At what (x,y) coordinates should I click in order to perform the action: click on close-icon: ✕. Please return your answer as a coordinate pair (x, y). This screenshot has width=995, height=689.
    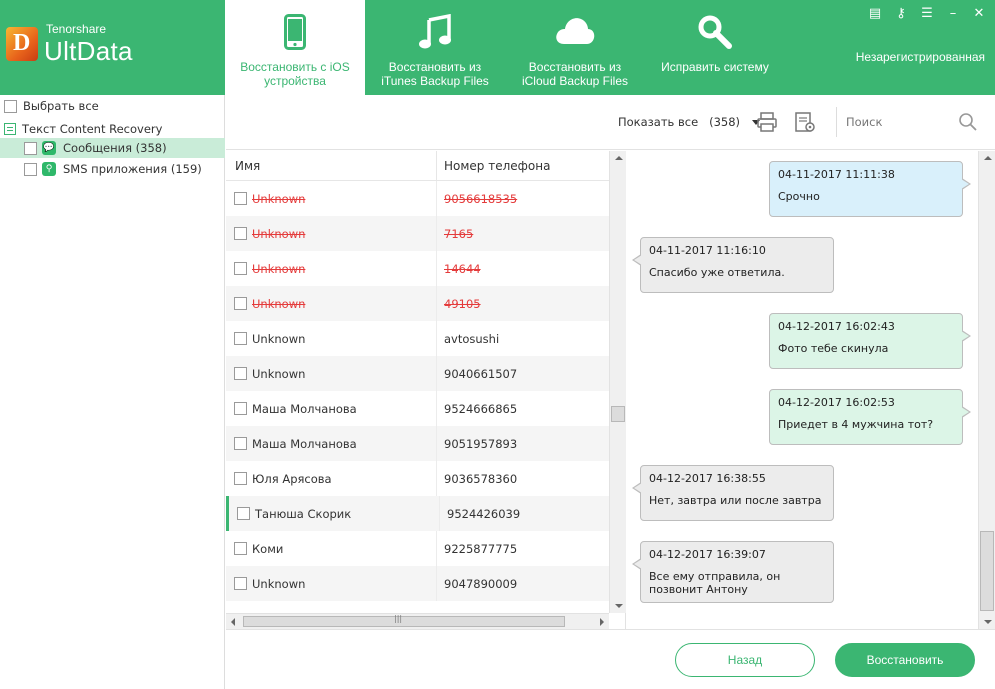
    Looking at the image, I should click on (979, 14).